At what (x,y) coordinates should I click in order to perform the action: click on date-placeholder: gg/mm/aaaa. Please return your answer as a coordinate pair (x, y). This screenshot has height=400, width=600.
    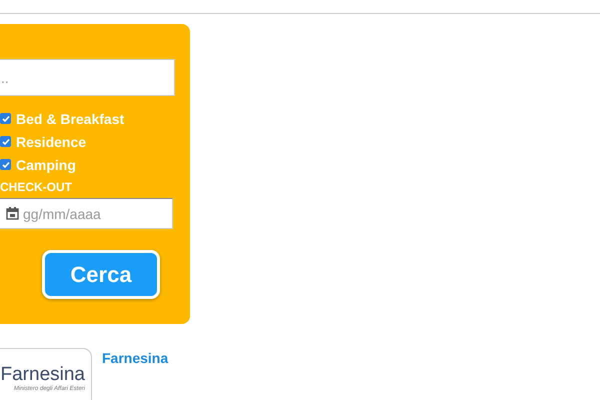
    Looking at the image, I should click on (62, 214).